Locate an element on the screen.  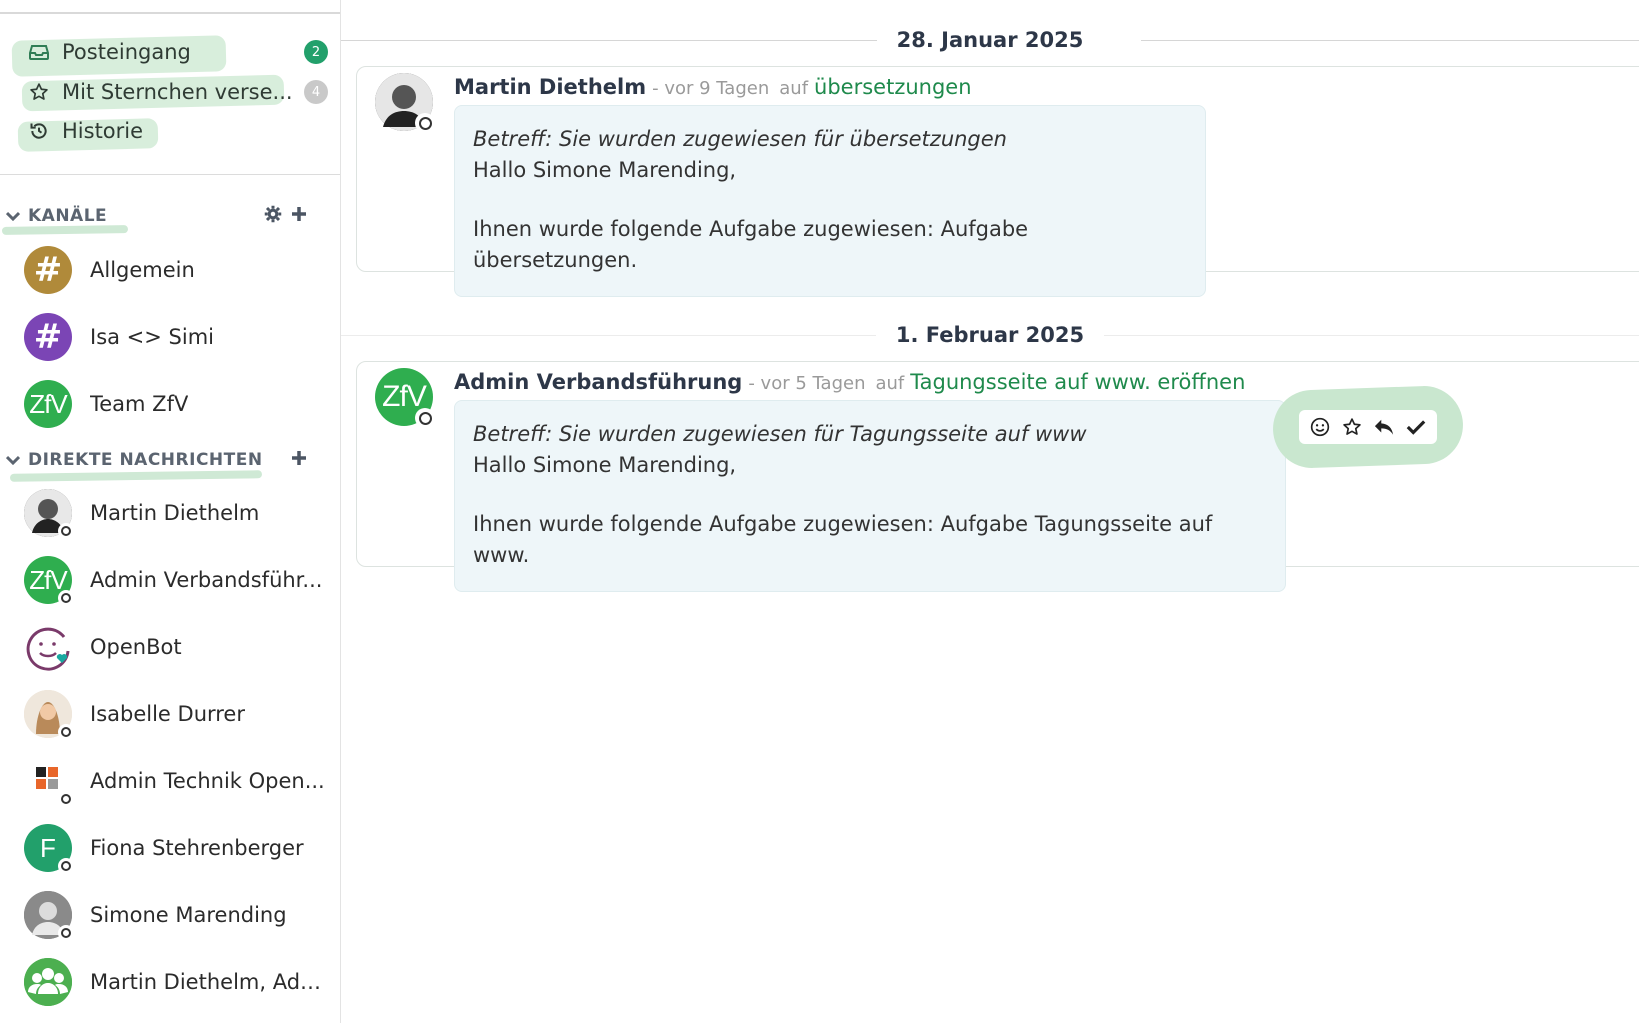
dm-label: Isabelle Durrer is located at coordinates (167, 714).